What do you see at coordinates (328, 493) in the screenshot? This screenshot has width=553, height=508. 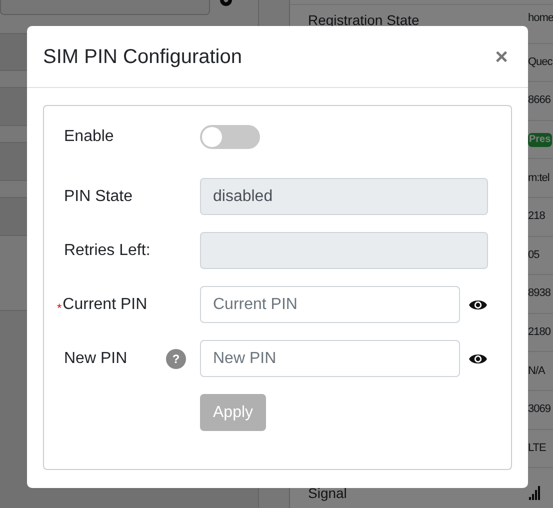 I see `row-label: Signal` at bounding box center [328, 493].